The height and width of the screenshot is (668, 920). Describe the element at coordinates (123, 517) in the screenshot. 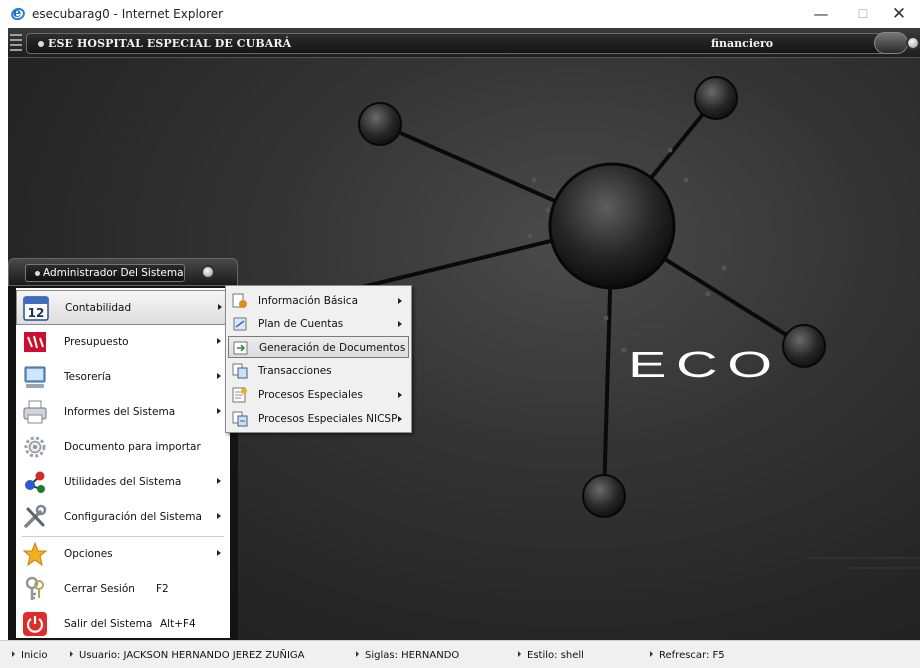

I see `menu-item-configuracion: Configuración del Sistema` at that location.